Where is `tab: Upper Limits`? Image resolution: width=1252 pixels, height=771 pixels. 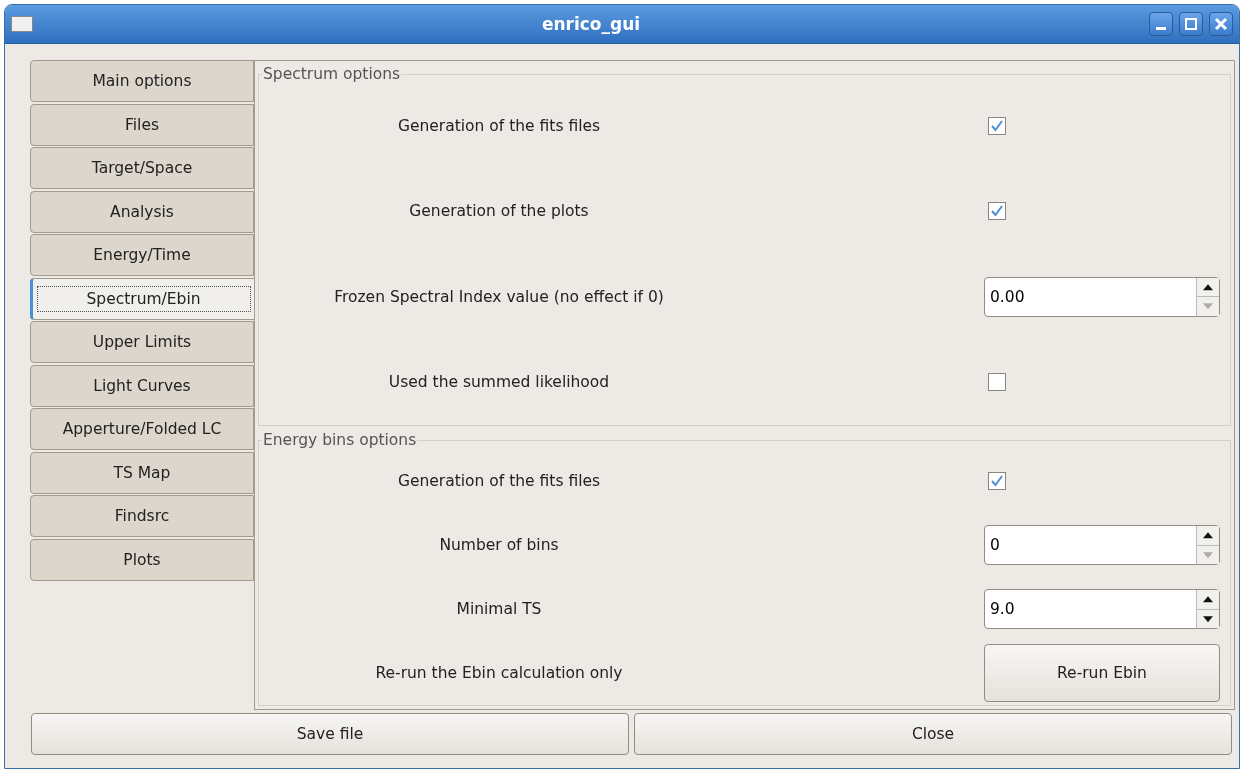
tab: Upper Limits is located at coordinates (142, 342).